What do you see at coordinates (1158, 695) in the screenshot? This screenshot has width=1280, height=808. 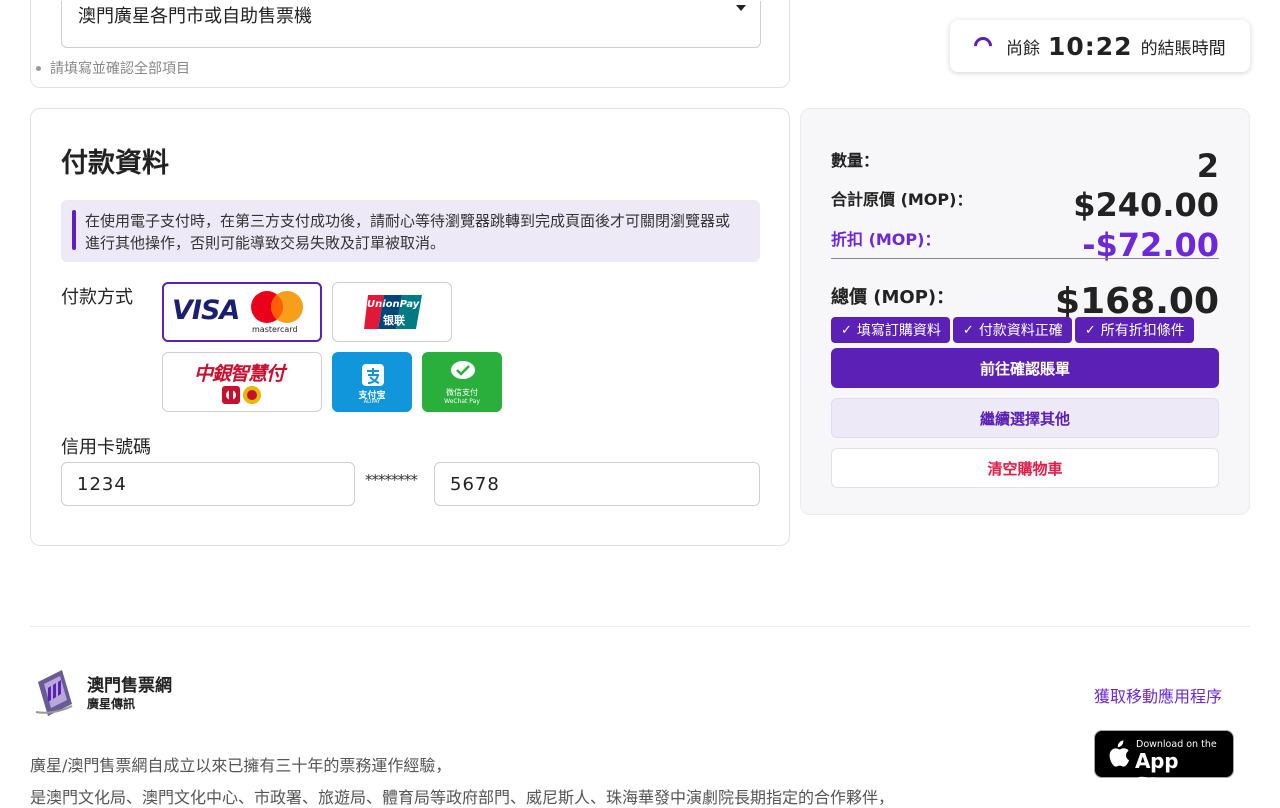 I see `get-mobile-app-link: 獲取移動應用程序` at bounding box center [1158, 695].